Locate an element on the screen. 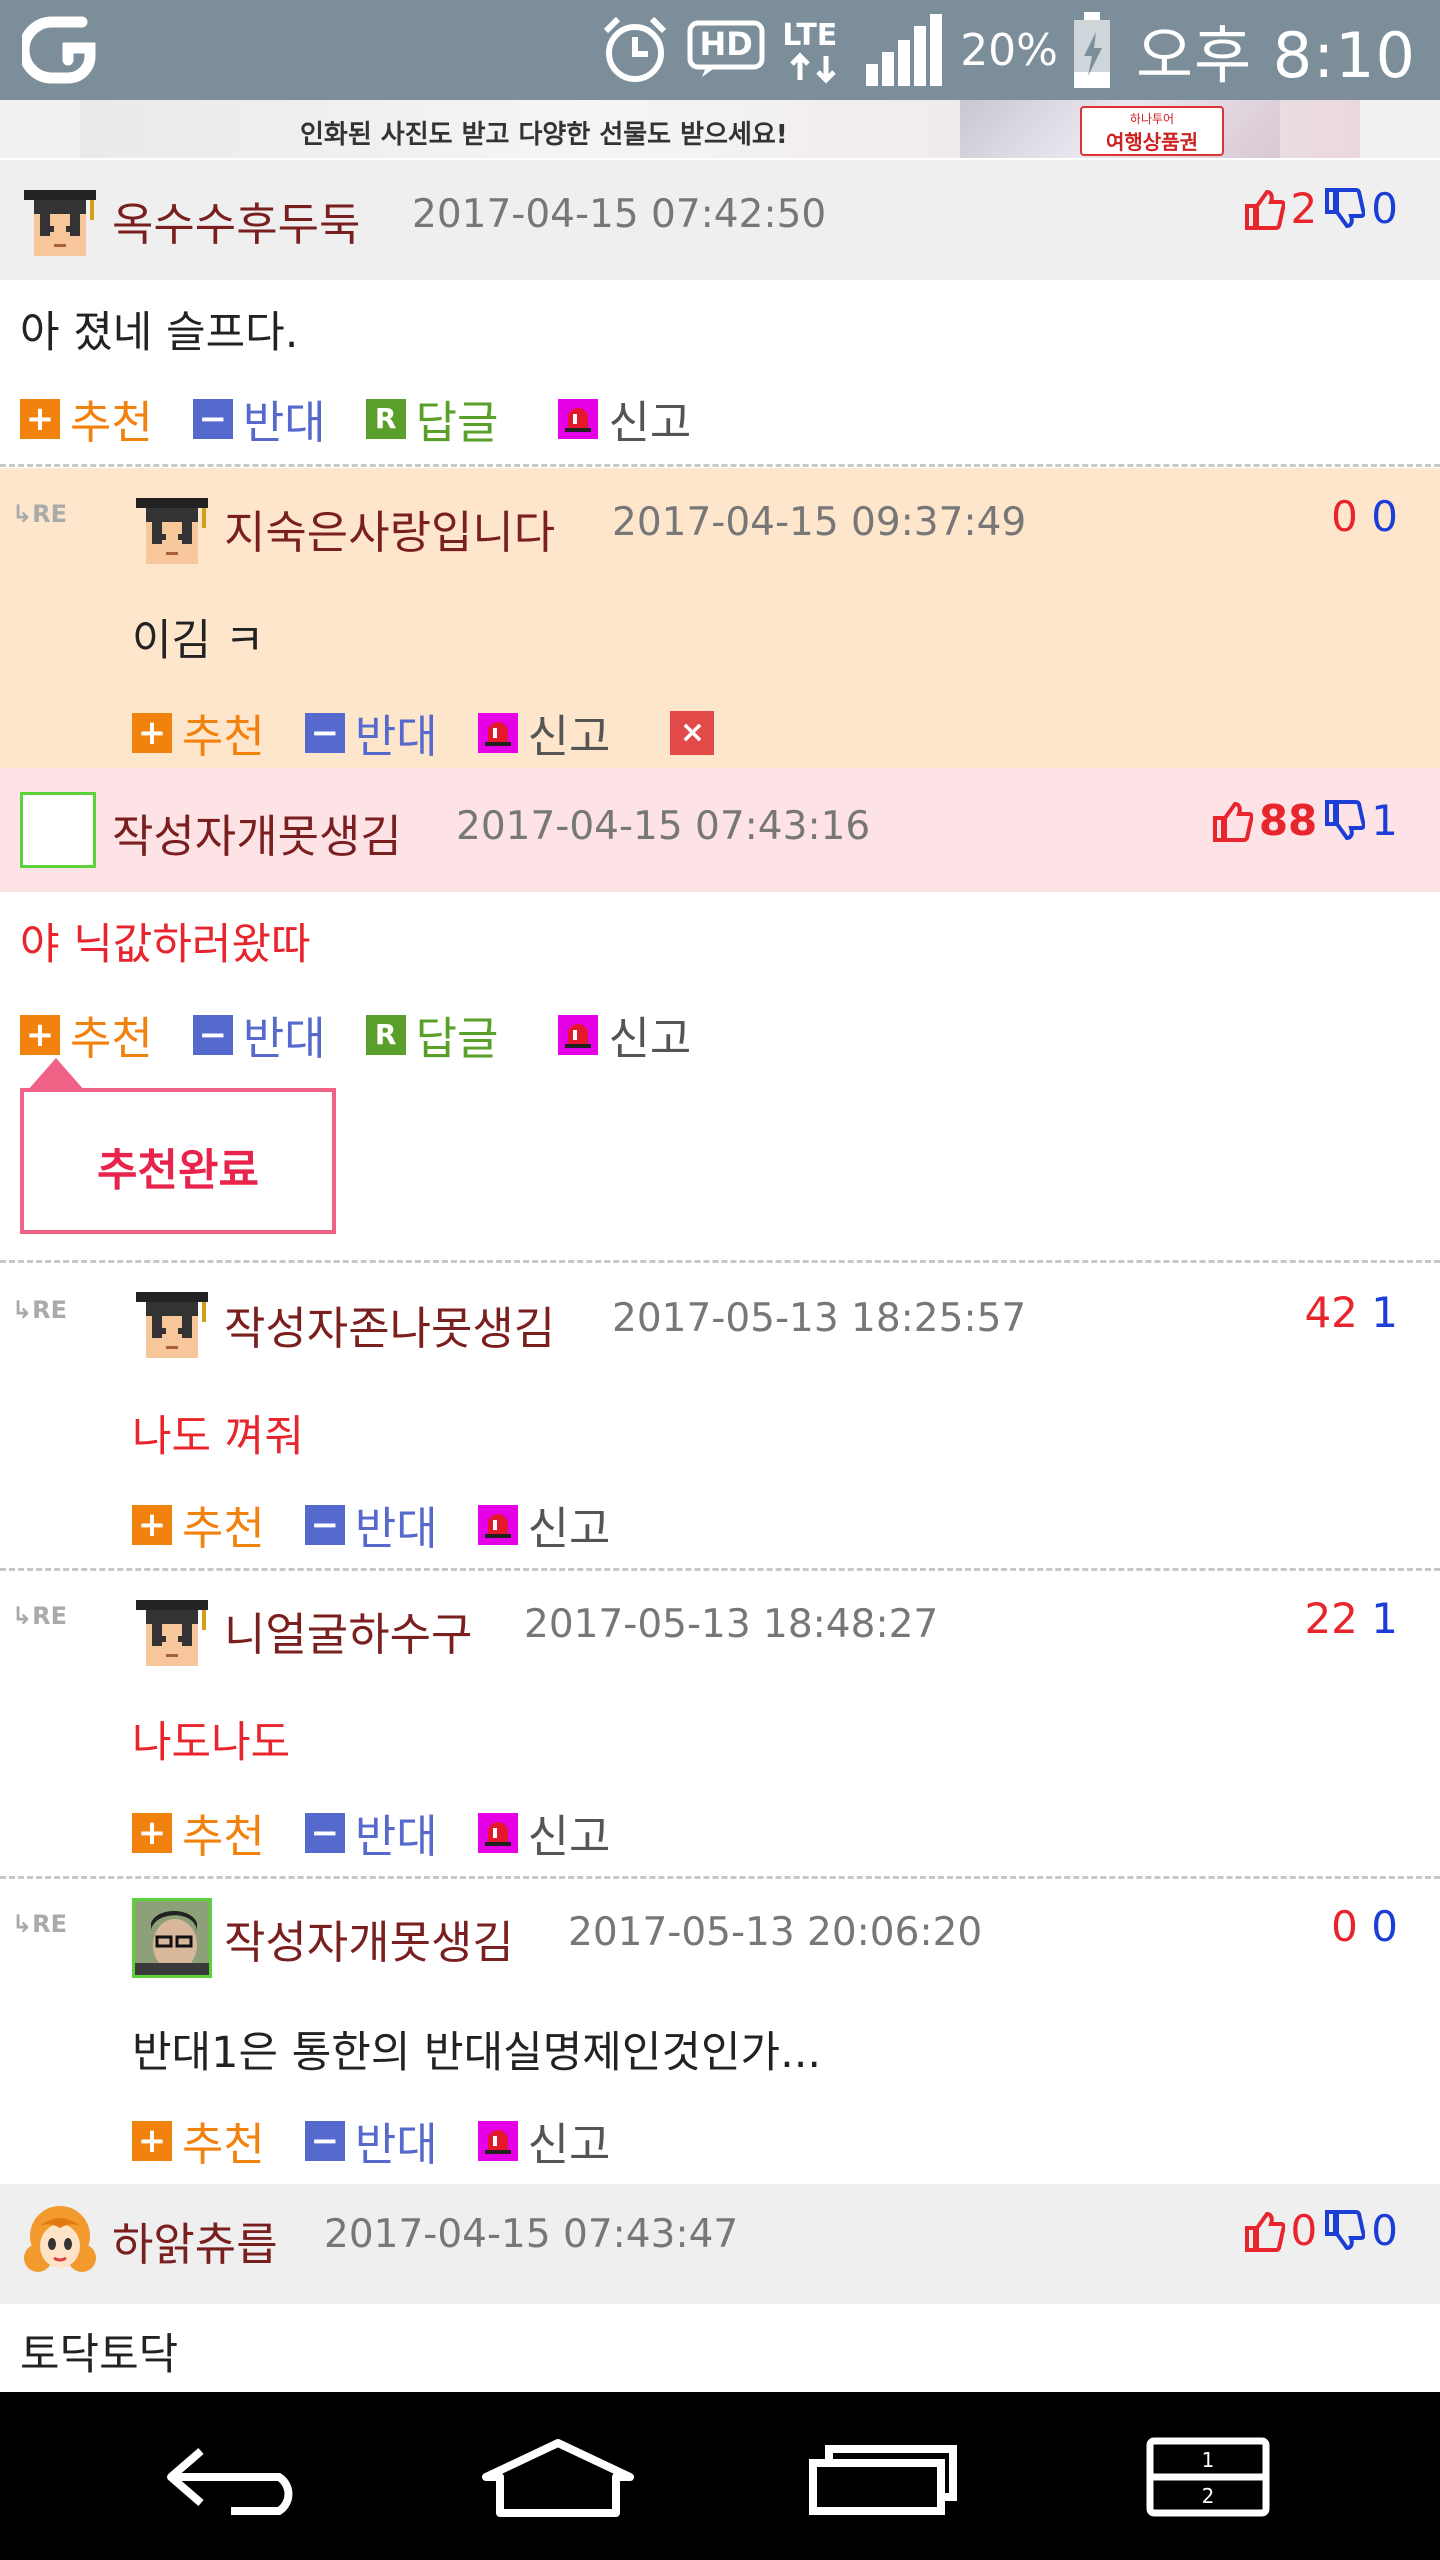  thumbs-up-icon is located at coordinates (1264, 209).